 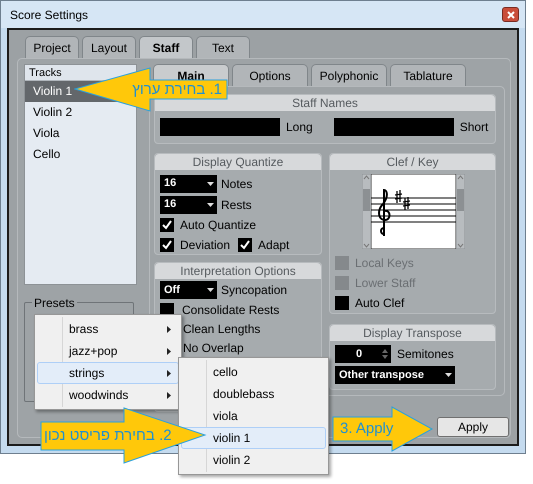 I want to click on checkbox-label: Deviation, so click(x=205, y=245).